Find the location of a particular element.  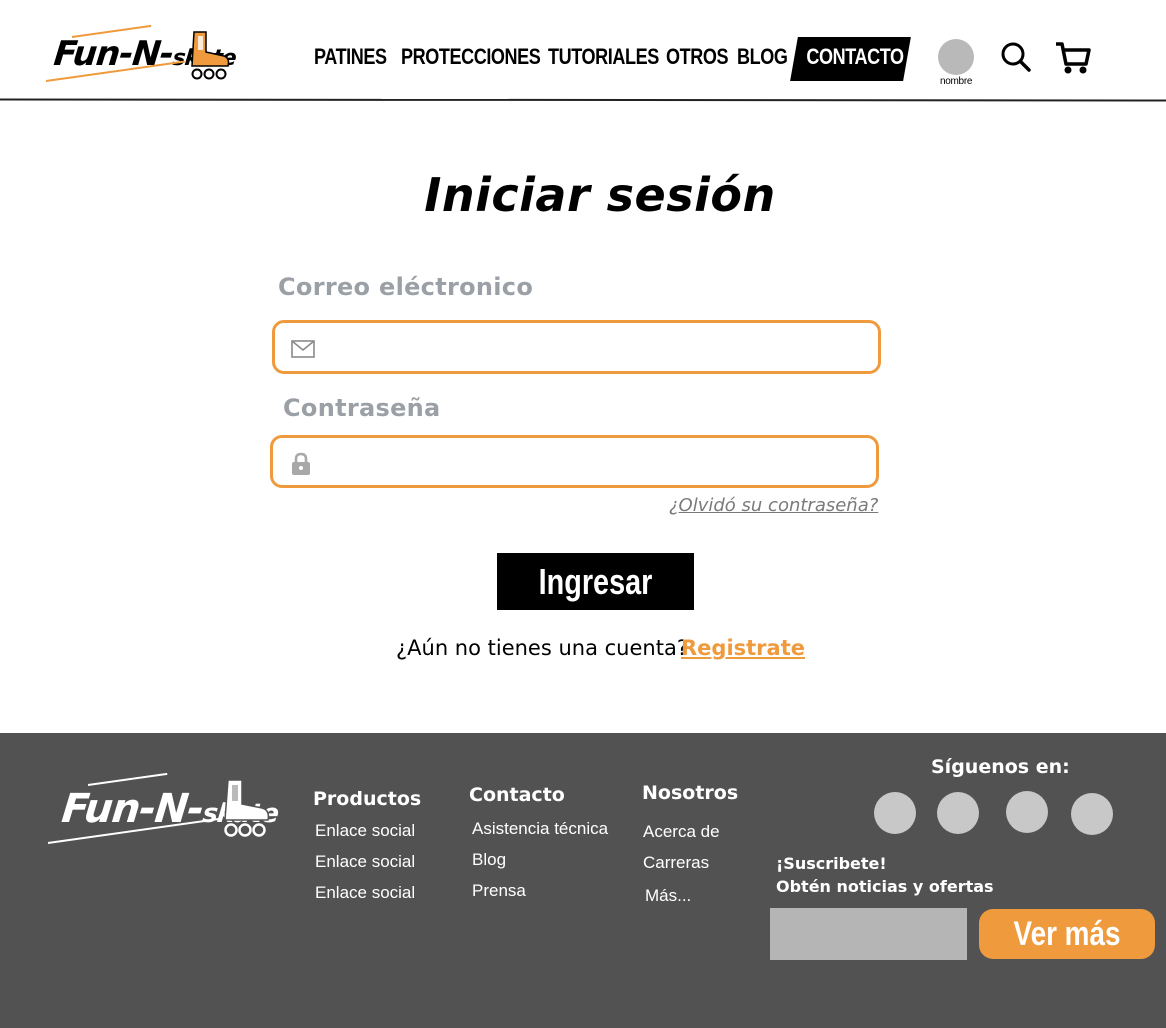

email-field-wrapper is located at coordinates (576, 347).